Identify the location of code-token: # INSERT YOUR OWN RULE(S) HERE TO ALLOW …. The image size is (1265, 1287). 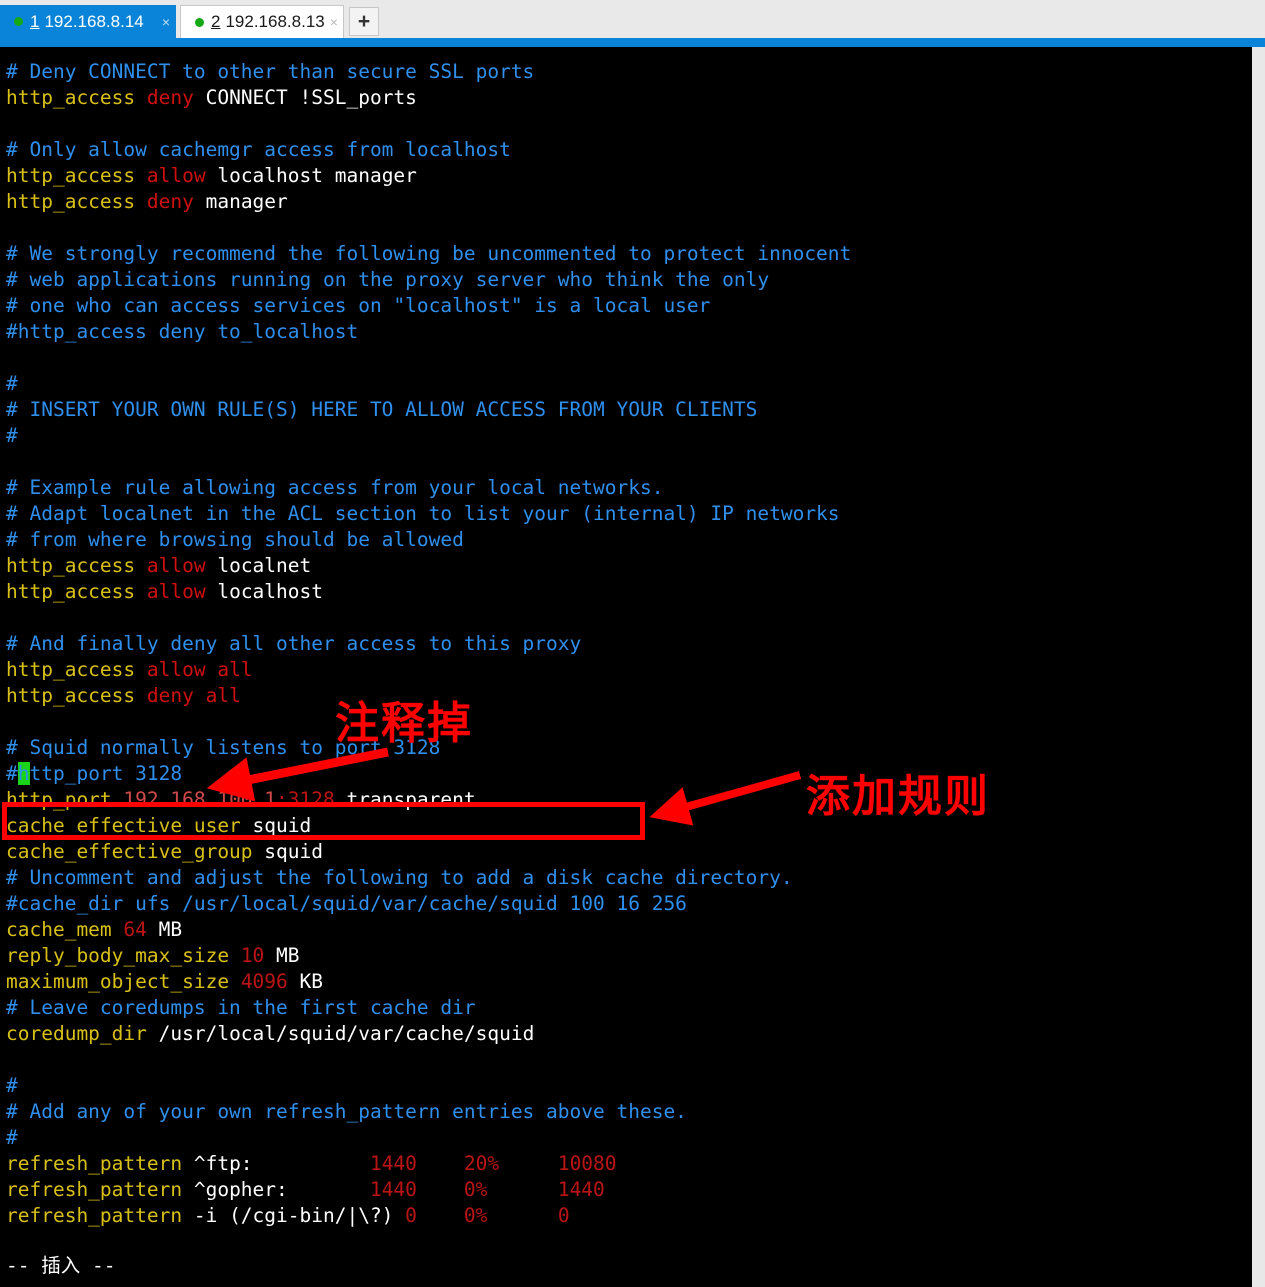
(382, 409).